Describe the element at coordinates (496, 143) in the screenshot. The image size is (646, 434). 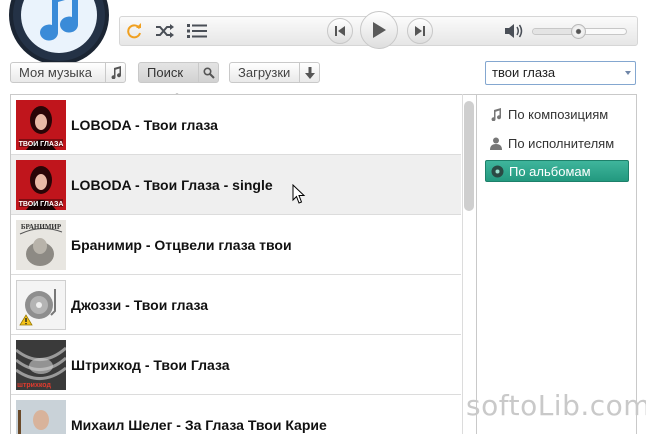
I see `person-icon` at that location.